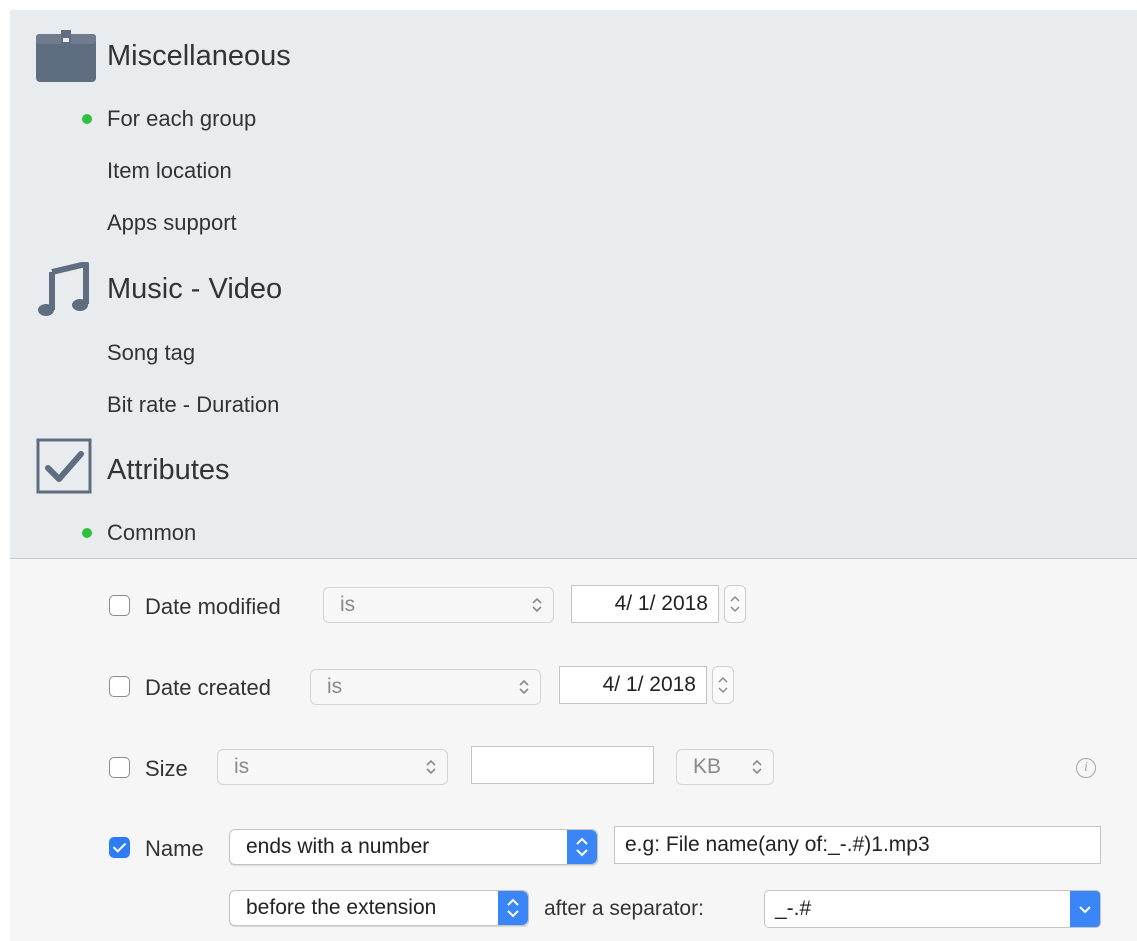  Describe the element at coordinates (338, 846) in the screenshot. I see `name-operator-value: ends with a number` at that location.